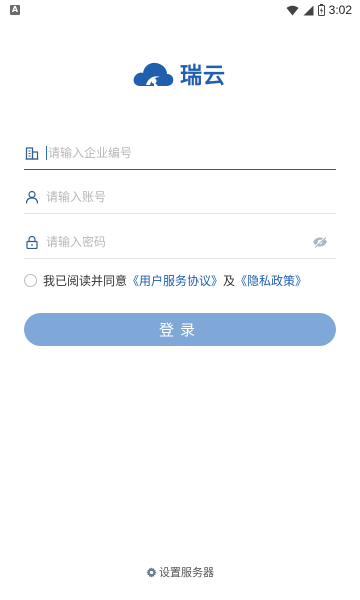 The image size is (360, 600). Describe the element at coordinates (191, 196) in the screenshot. I see `account-input` at that location.